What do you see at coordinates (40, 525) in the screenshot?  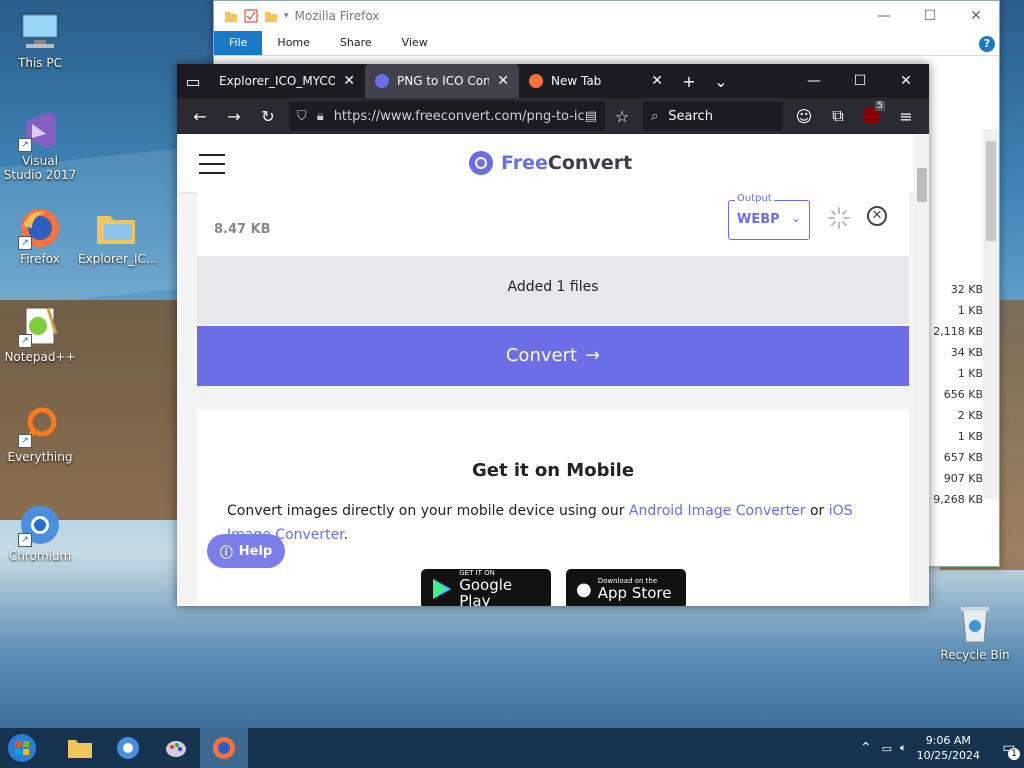 I see `chromium-icon: ↗` at bounding box center [40, 525].